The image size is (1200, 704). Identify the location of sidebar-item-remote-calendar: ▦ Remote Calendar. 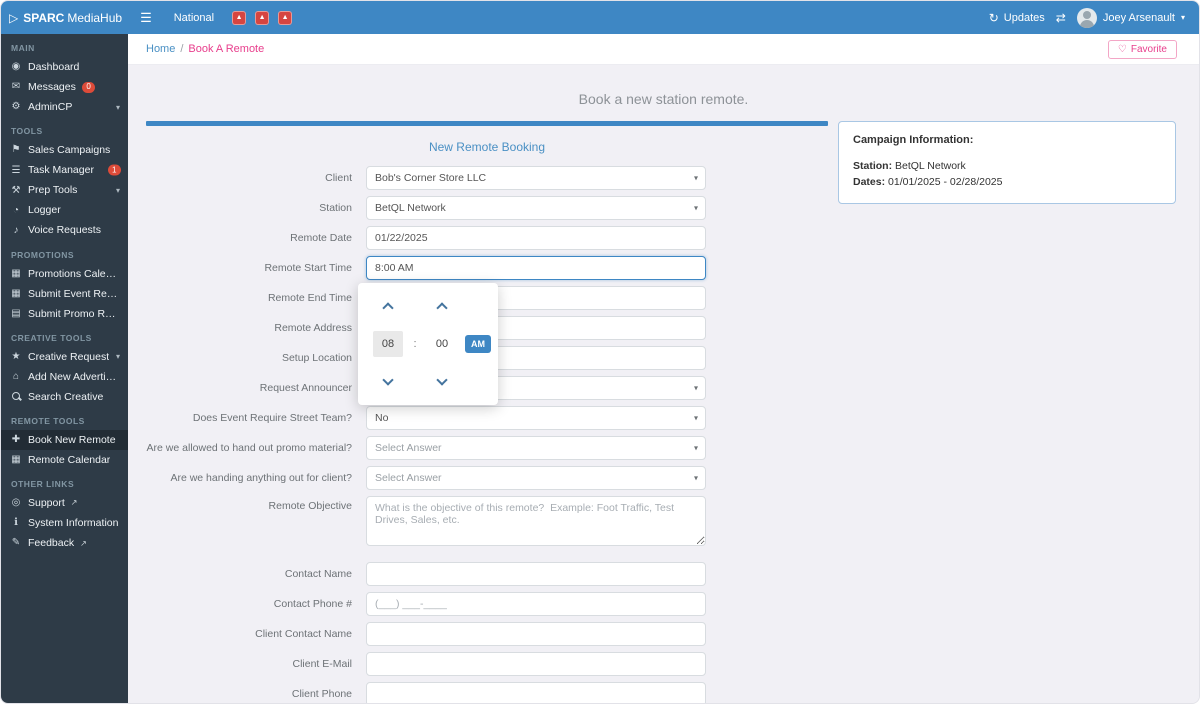
(64, 460).